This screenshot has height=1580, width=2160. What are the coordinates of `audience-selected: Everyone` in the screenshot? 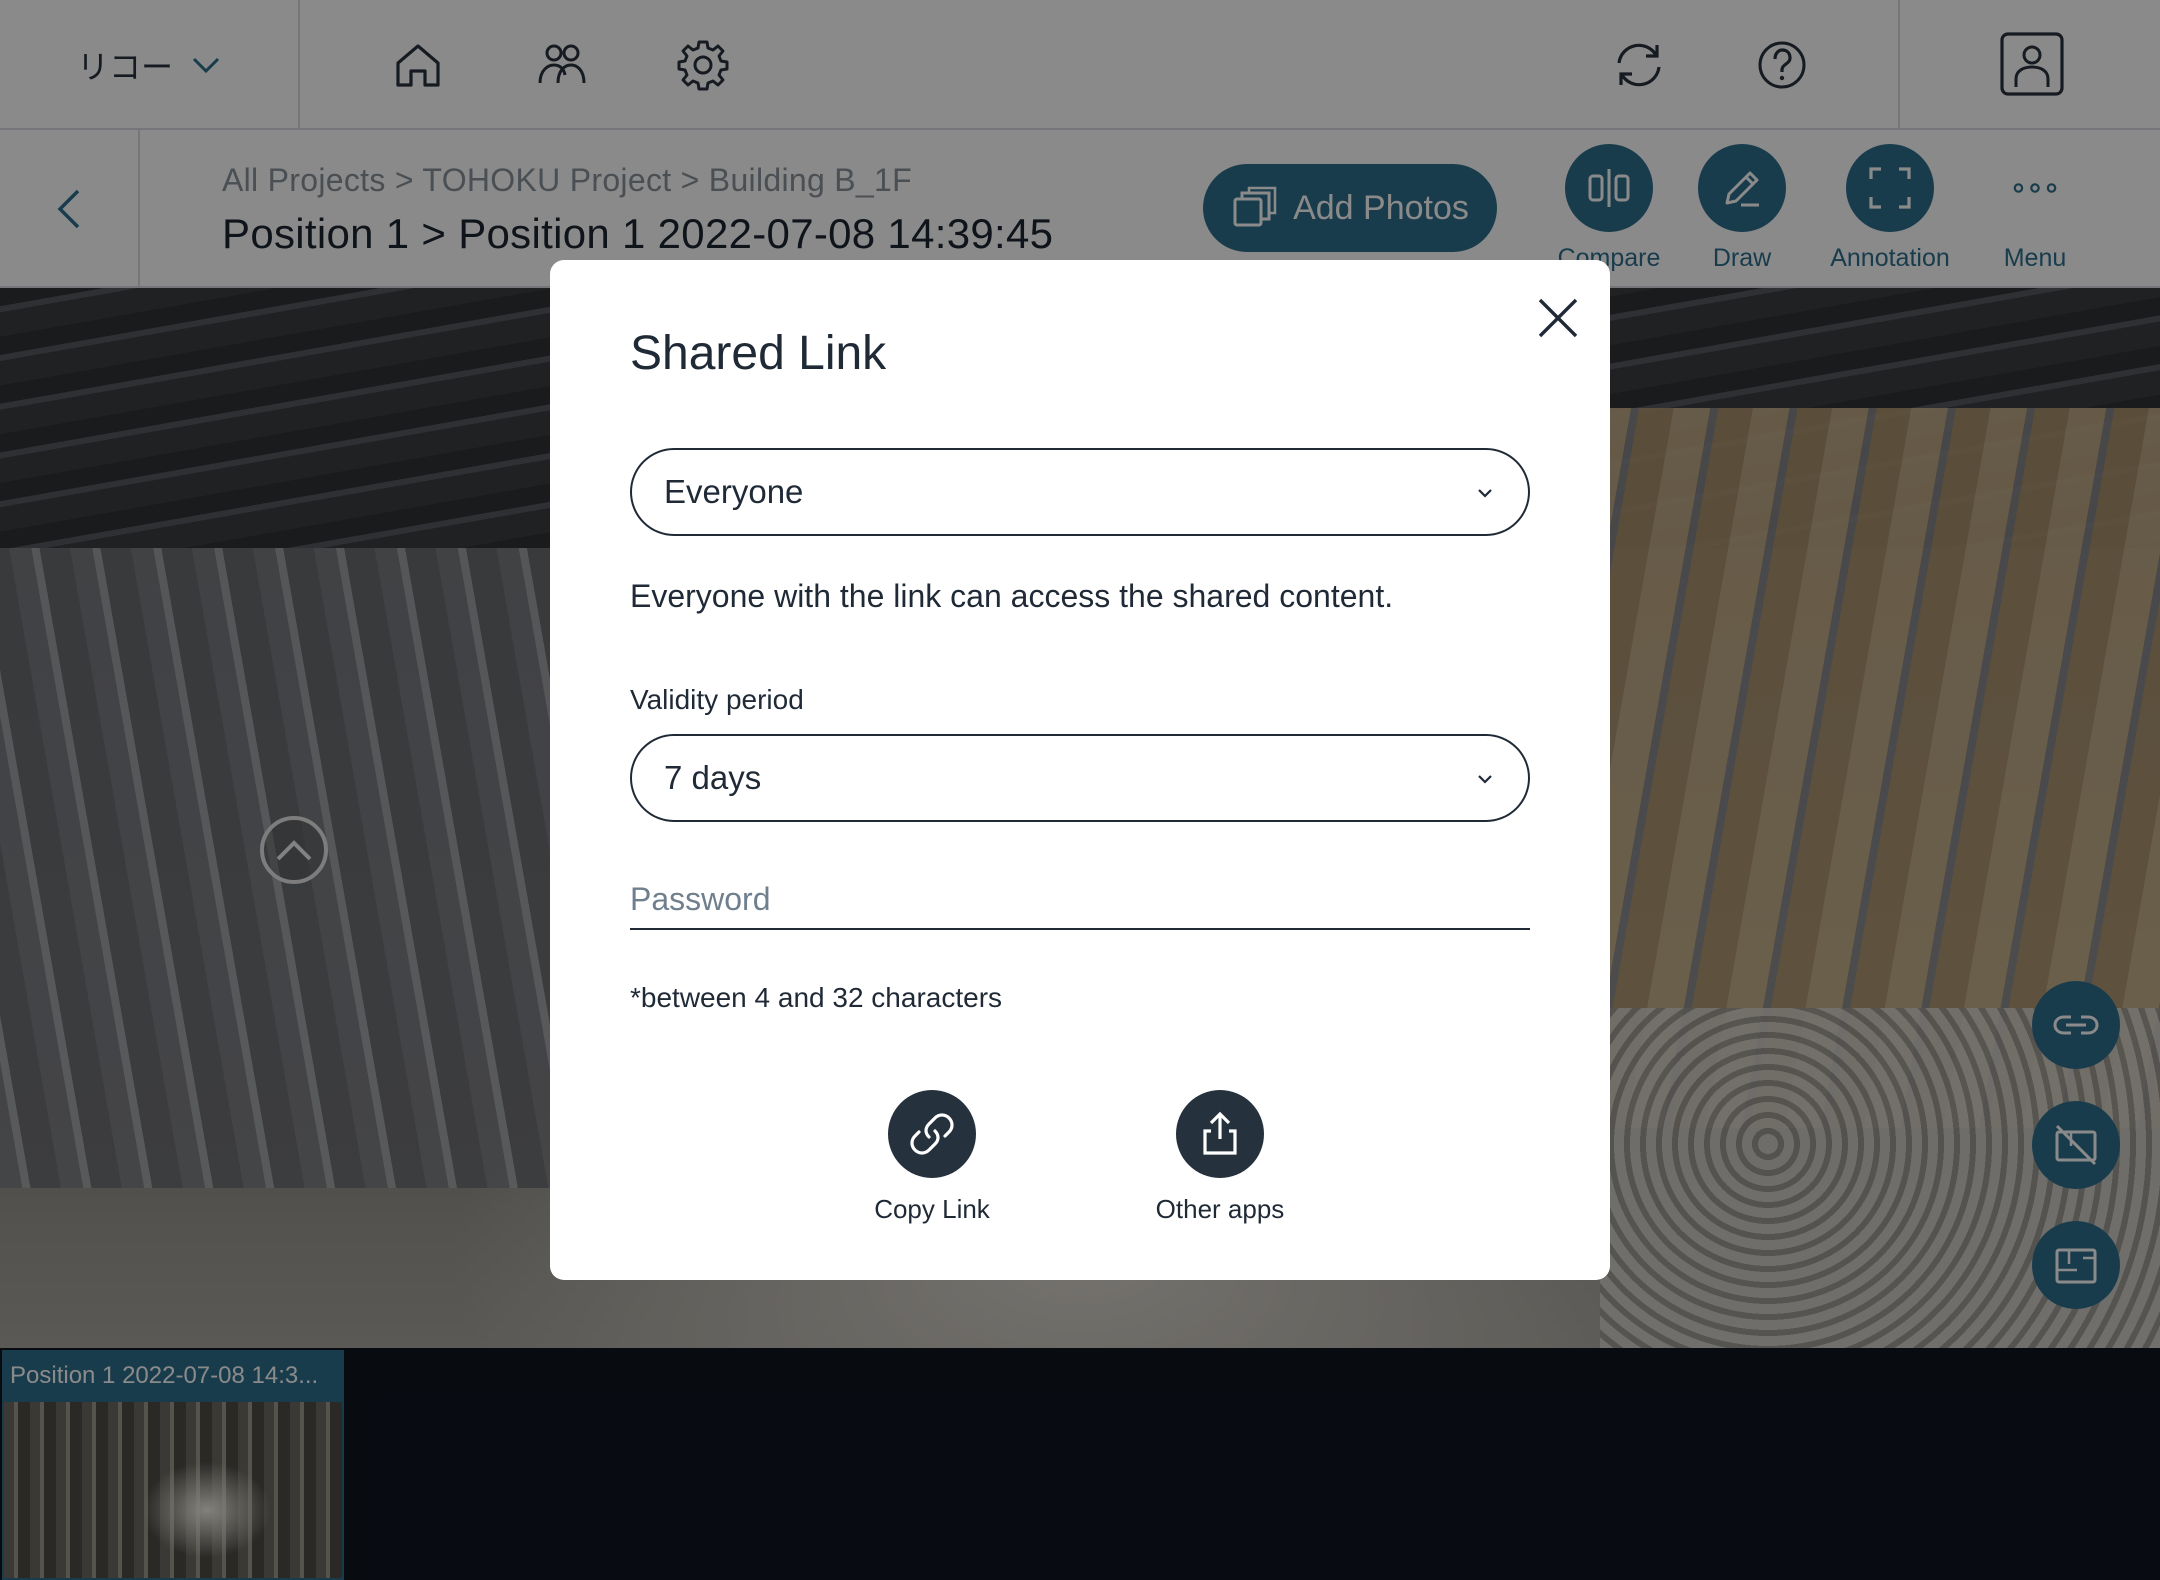 It's located at (734, 491).